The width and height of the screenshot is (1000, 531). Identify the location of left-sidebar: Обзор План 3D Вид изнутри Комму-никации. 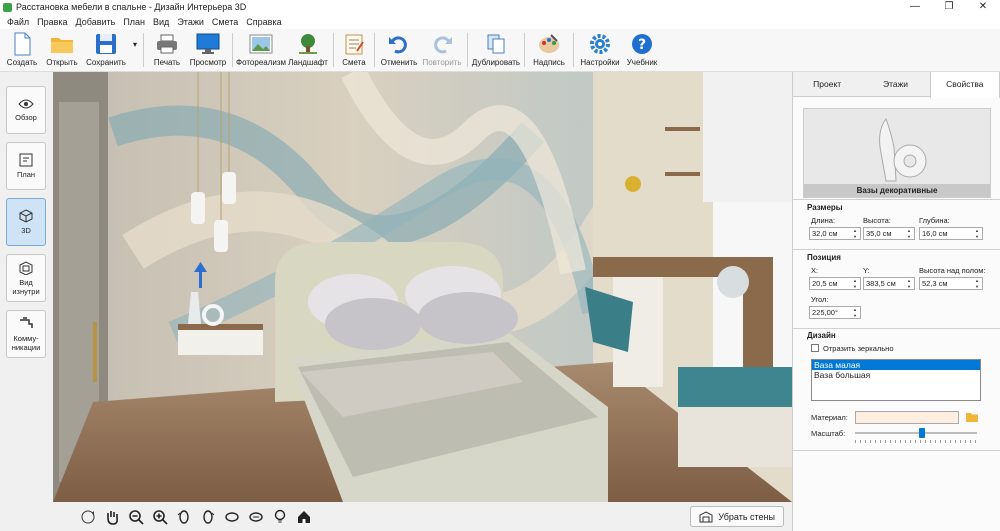
(26, 301).